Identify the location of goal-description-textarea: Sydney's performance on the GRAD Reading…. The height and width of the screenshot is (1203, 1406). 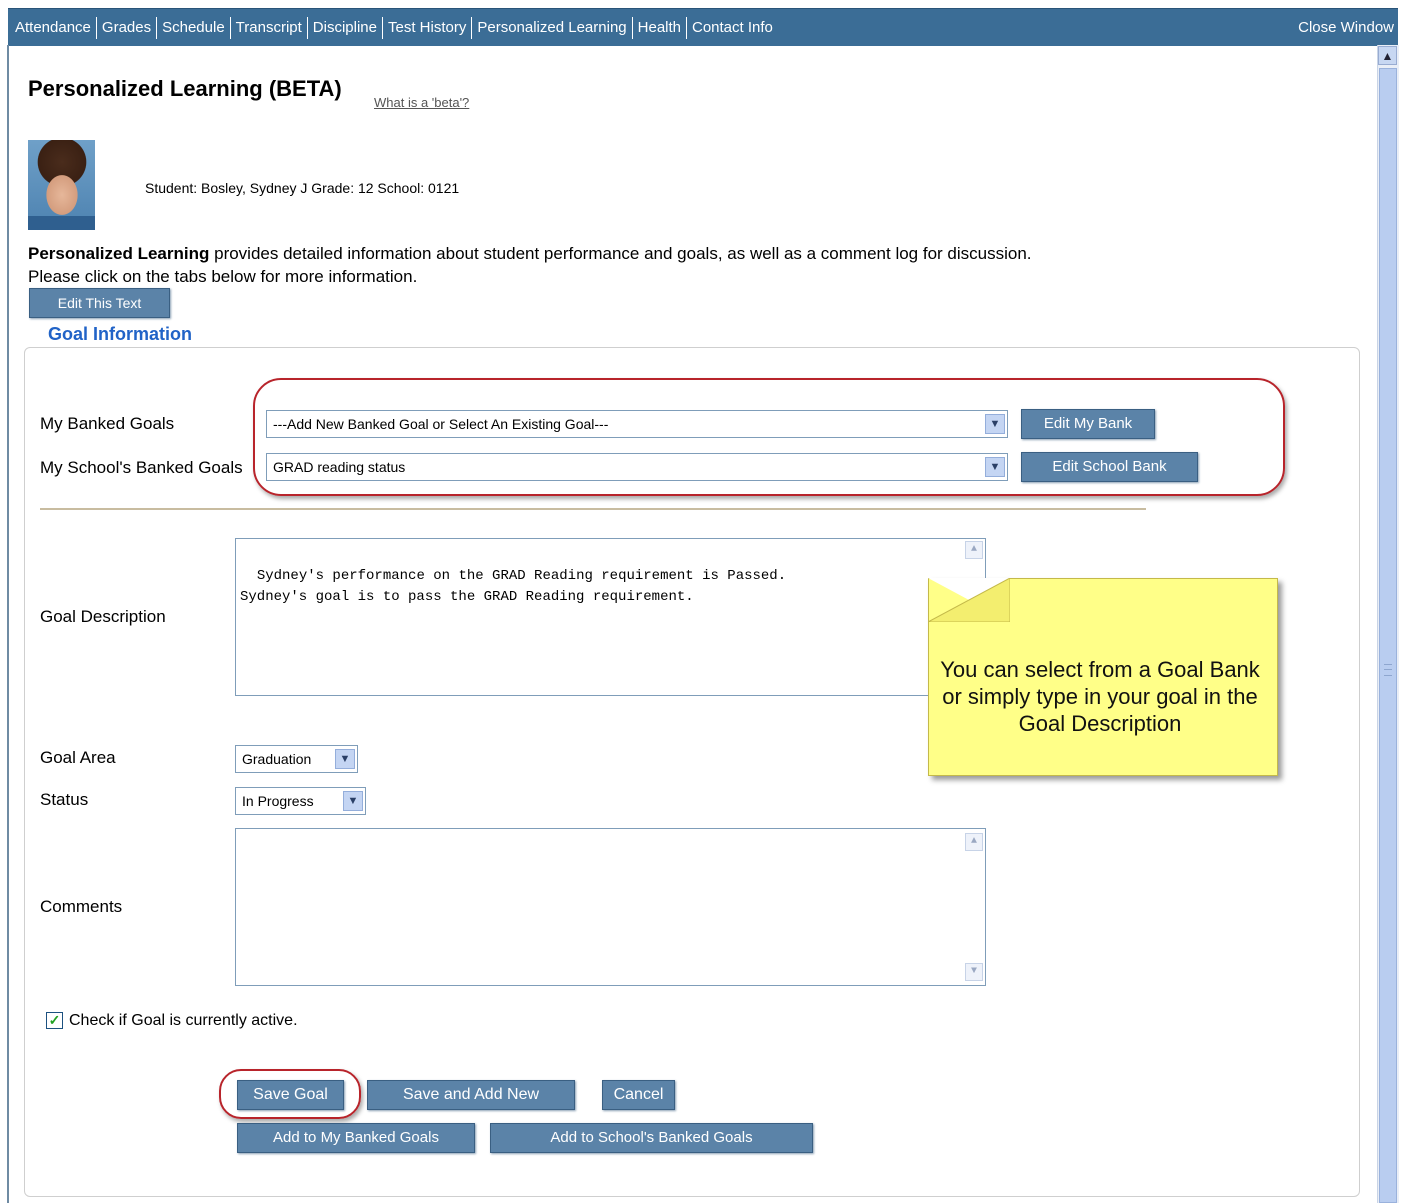
(610, 617).